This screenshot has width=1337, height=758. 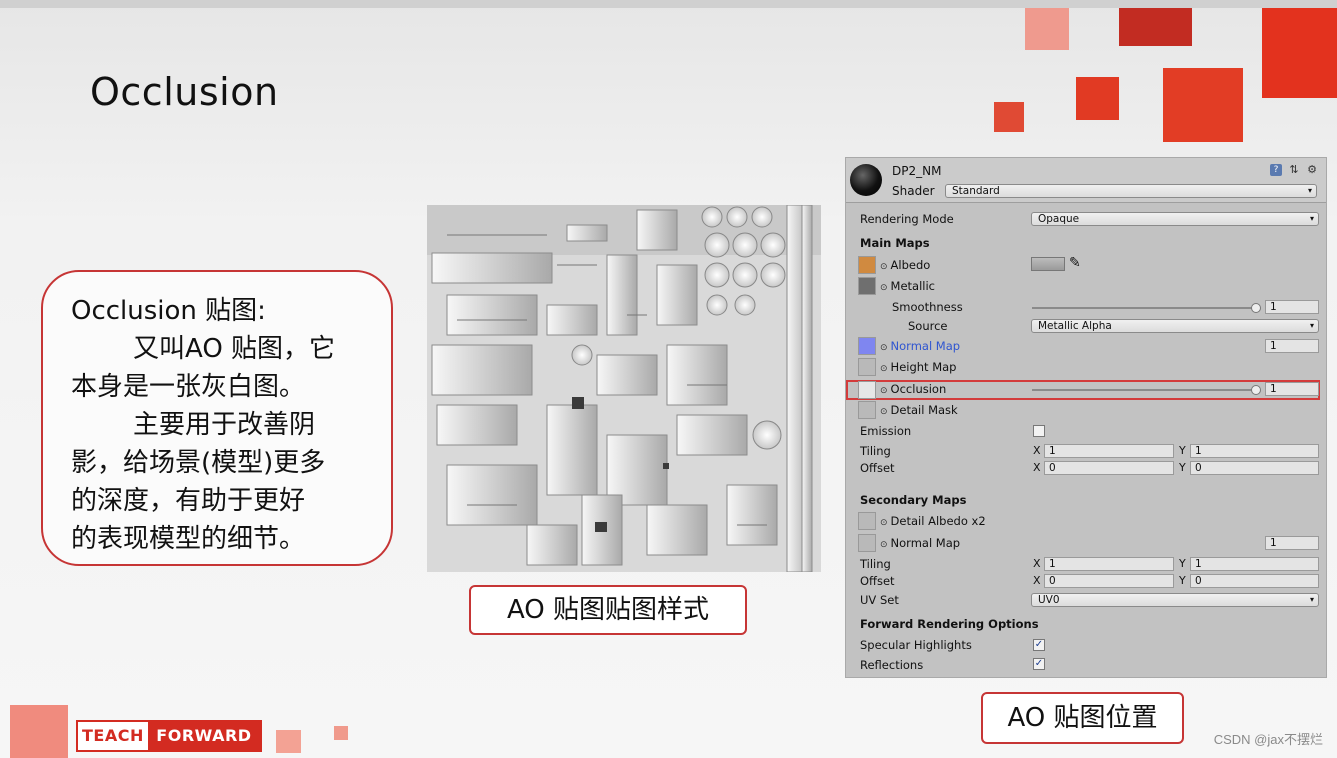 What do you see at coordinates (928, 326) in the screenshot?
I see `source-label: Source` at bounding box center [928, 326].